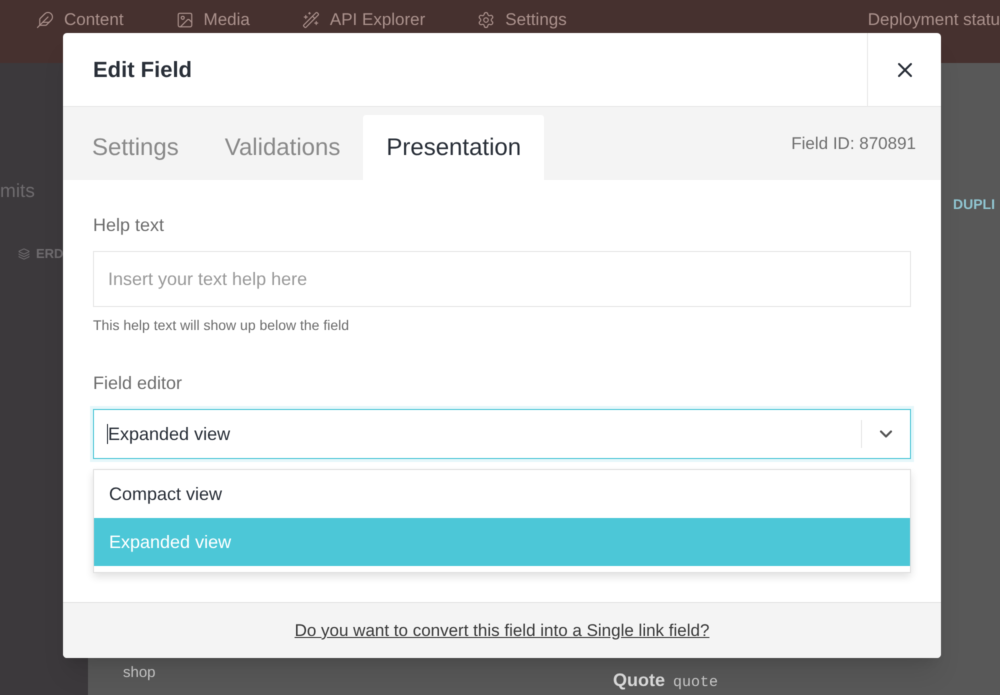 This screenshot has width=1000, height=695. Describe the element at coordinates (107, 434) in the screenshot. I see `text-cursor` at that location.